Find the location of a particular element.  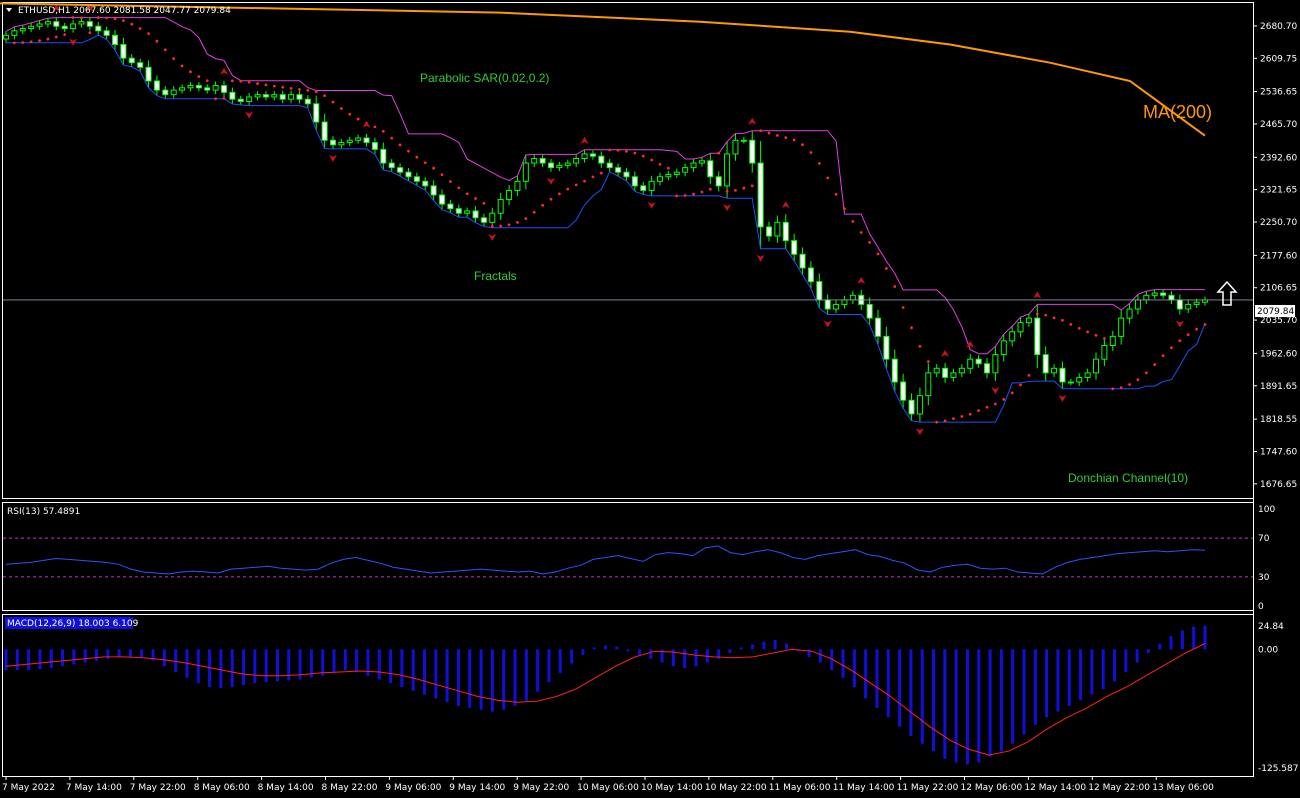

rsi-panel-frame is located at coordinates (628, 556).